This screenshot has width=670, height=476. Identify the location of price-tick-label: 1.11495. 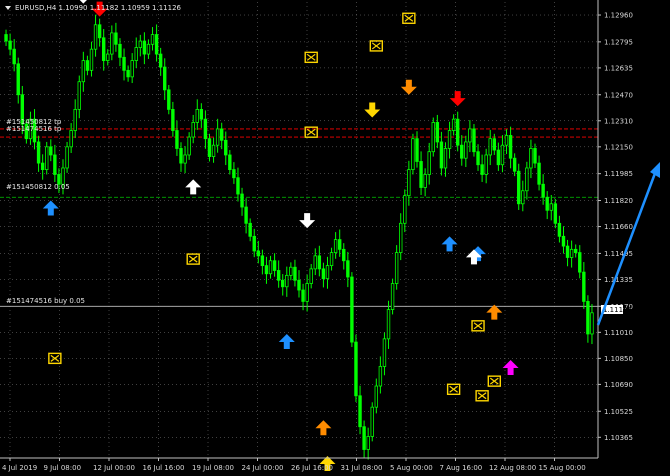
(618, 254).